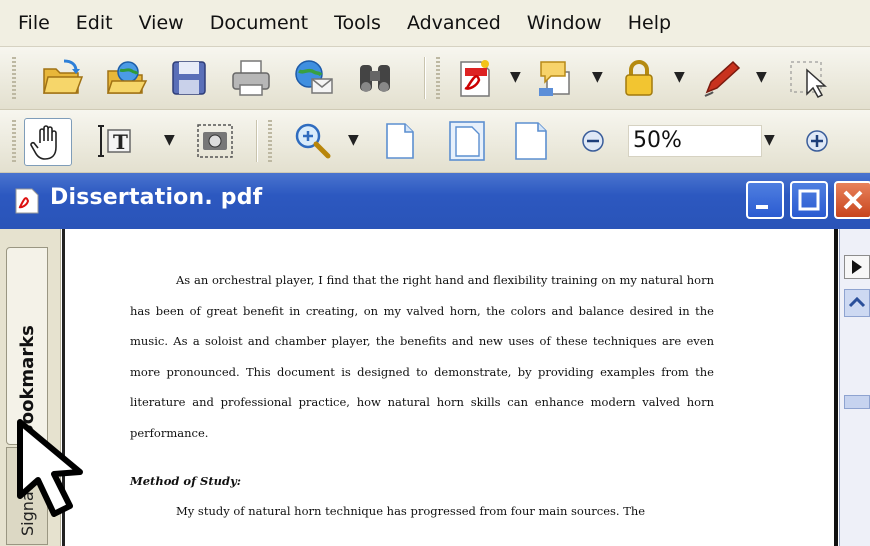  Describe the element at coordinates (857, 402) in the screenshot. I see `scrollbar-thumb` at that location.